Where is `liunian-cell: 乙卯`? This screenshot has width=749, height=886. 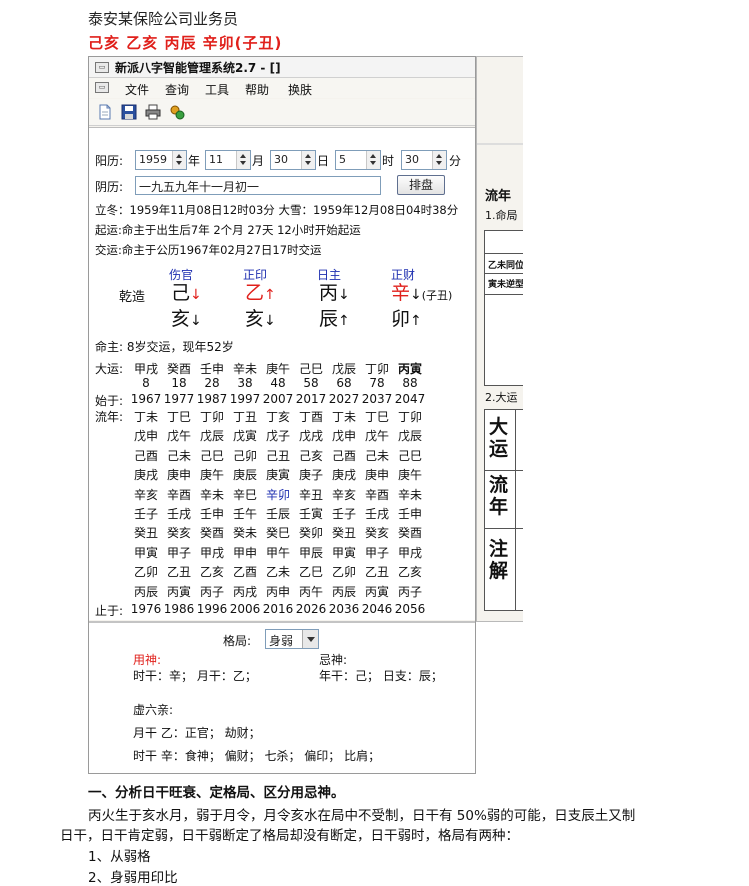
liunian-cell: 乙卯 is located at coordinates (145, 572).